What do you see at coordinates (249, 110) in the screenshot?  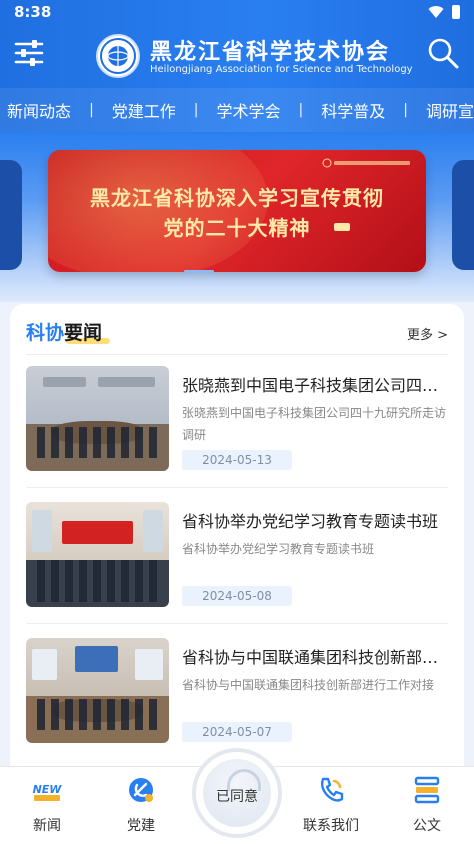 I see `nav-item-academic: 学术学会` at bounding box center [249, 110].